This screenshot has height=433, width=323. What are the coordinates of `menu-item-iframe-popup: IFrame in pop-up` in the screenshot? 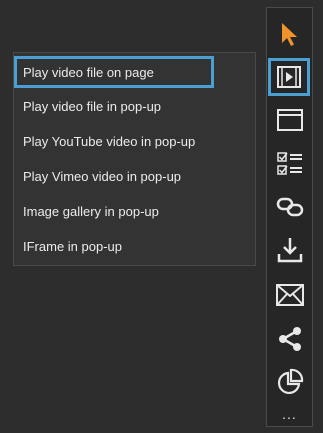 It's located at (134, 246).